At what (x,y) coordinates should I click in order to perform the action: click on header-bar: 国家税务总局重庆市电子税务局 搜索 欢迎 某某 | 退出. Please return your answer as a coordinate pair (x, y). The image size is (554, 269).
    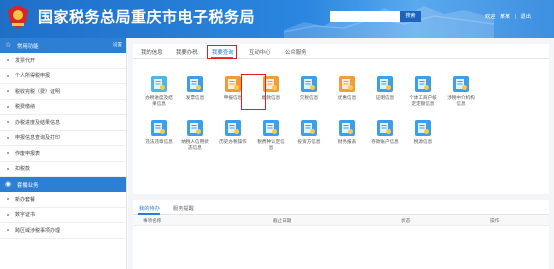
    Looking at the image, I should click on (277, 19).